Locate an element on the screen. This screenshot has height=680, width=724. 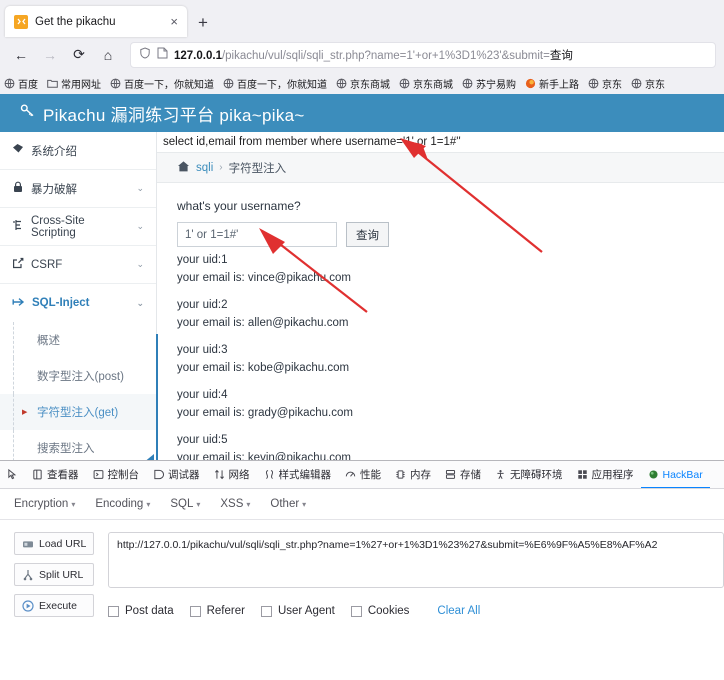
result-uid: your uid:1 is located at coordinates (202, 260).